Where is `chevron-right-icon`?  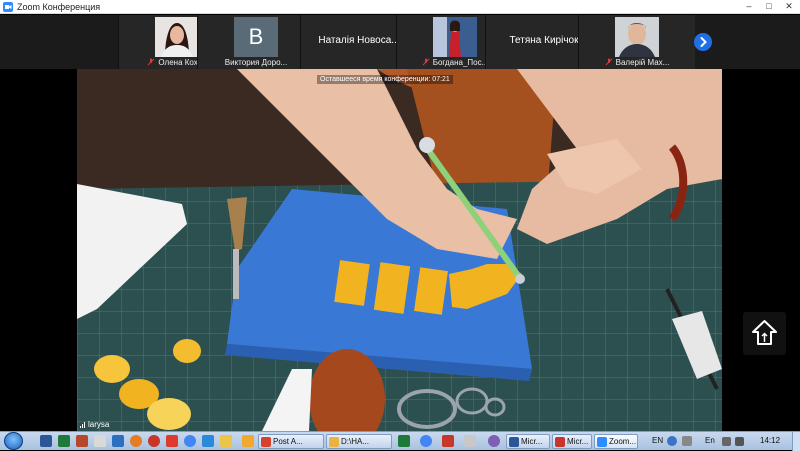
chevron-right-icon is located at coordinates (703, 42).